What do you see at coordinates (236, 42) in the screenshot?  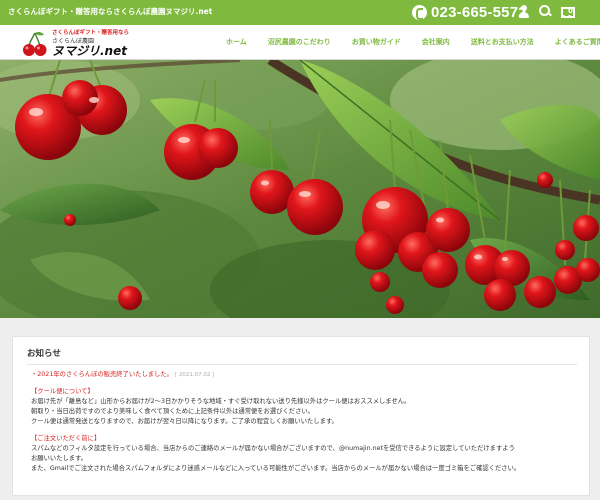 I see `nav-home: ホーム` at bounding box center [236, 42].